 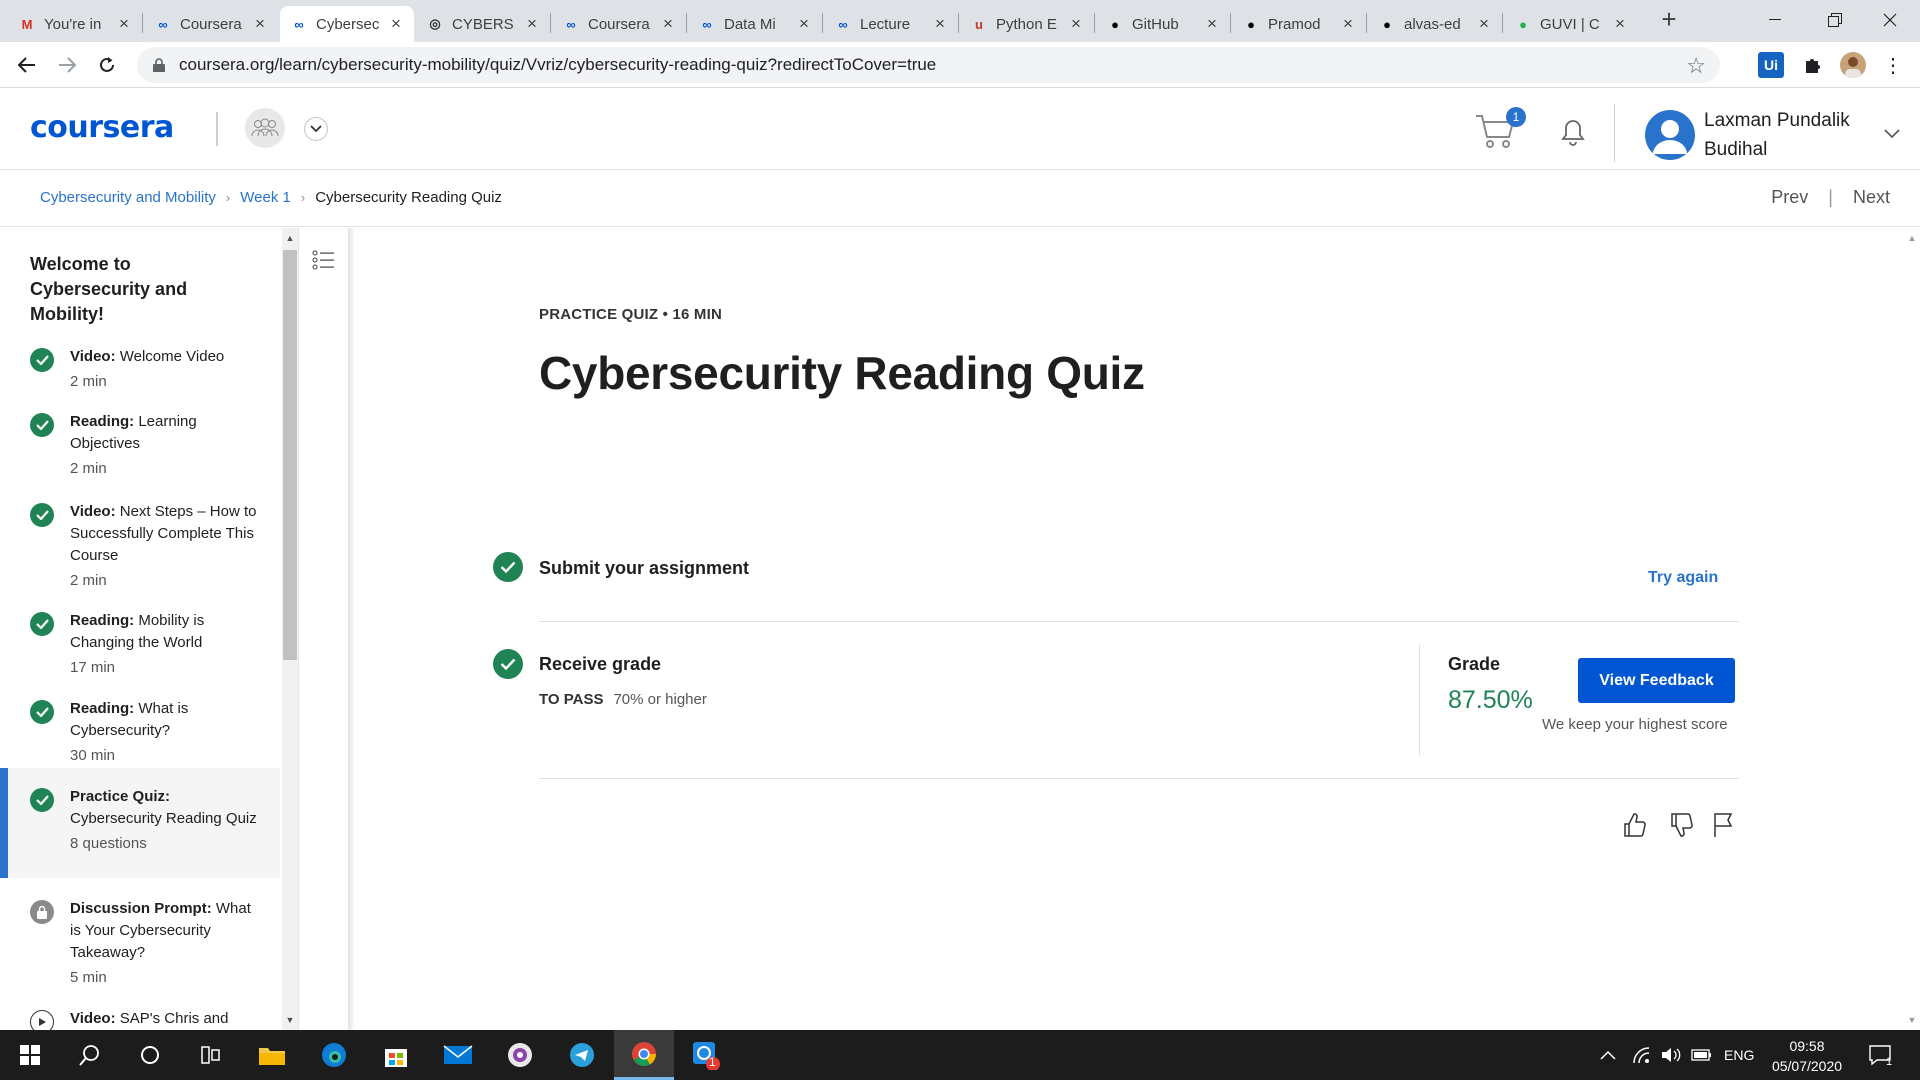 What do you see at coordinates (150, 1055) in the screenshot?
I see `cortana-icon` at bounding box center [150, 1055].